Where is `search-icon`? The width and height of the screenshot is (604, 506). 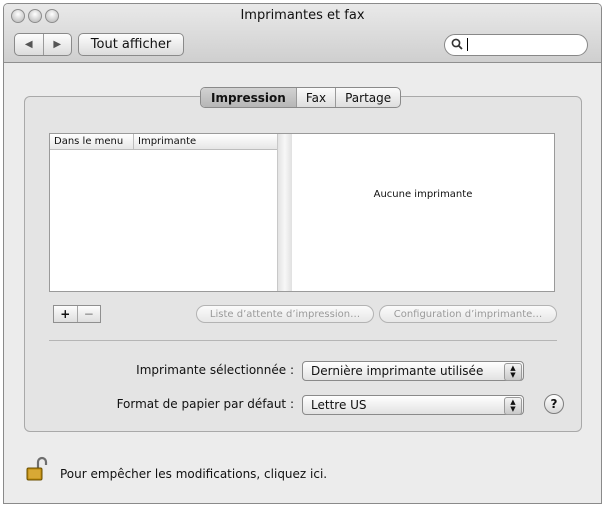
search-icon is located at coordinates (457, 45).